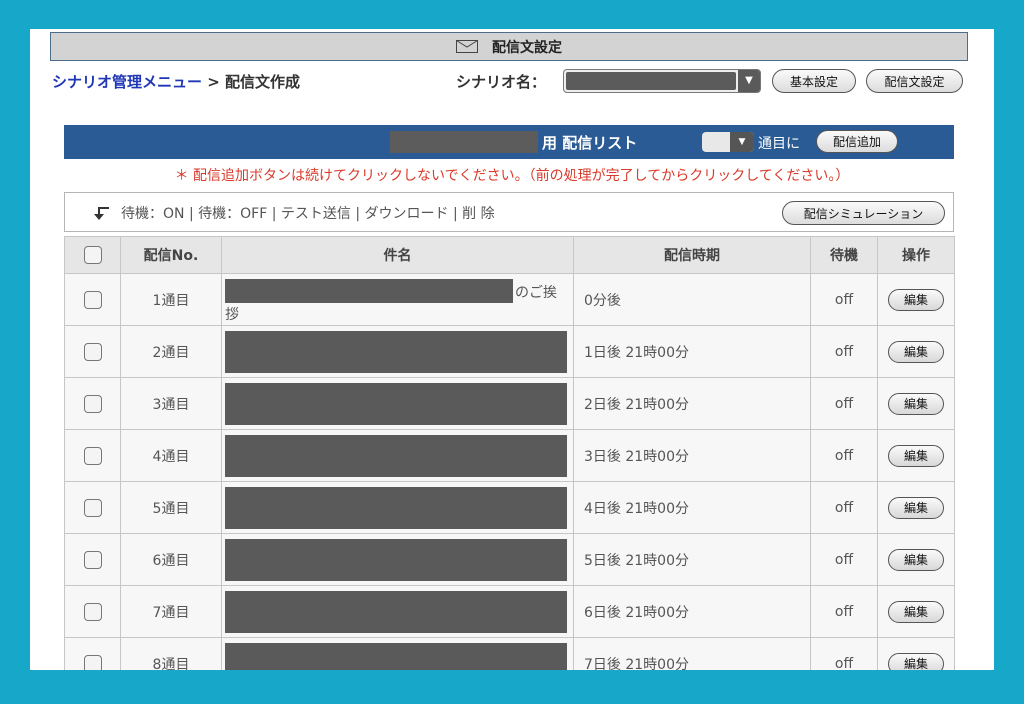 The height and width of the screenshot is (704, 1024). Describe the element at coordinates (407, 214) in the screenshot. I see `download-link: ダウンロード` at that location.